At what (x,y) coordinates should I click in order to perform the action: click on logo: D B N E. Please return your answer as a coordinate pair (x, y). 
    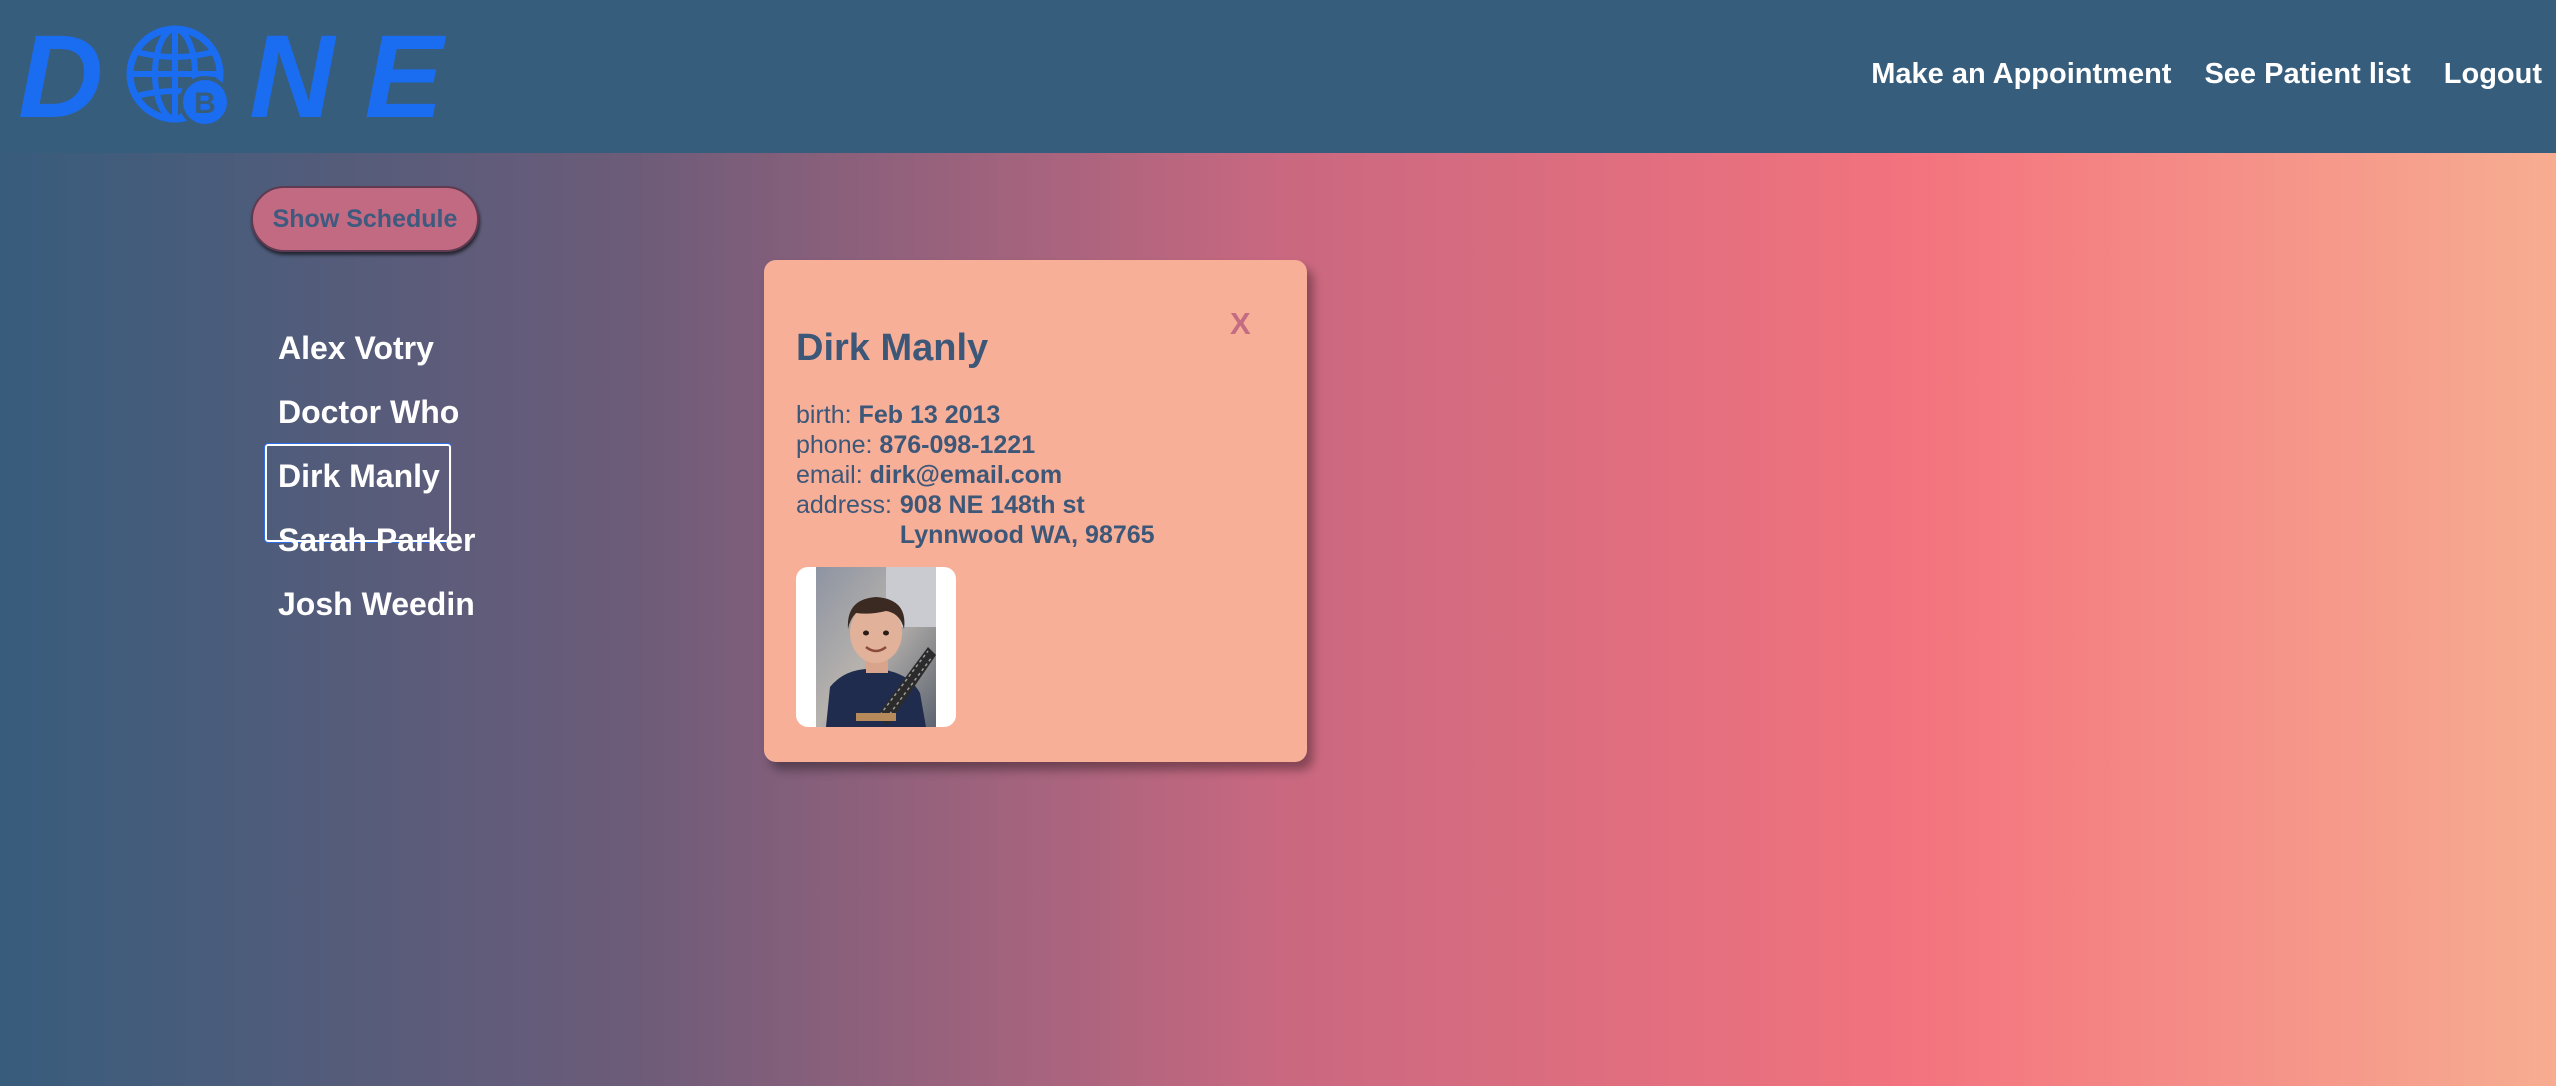
    Looking at the image, I should click on (231, 77).